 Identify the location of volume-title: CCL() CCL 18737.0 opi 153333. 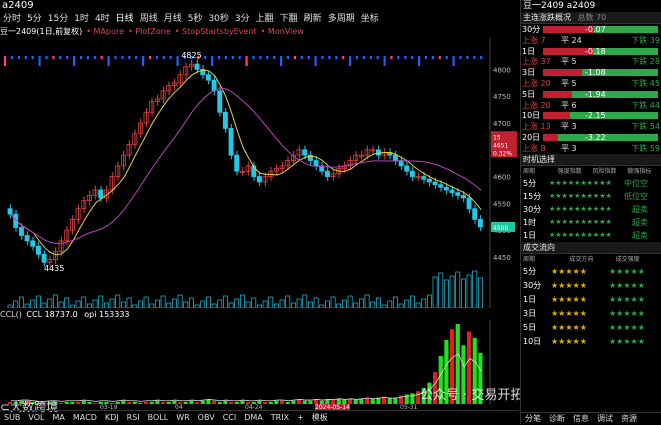
(65, 314).